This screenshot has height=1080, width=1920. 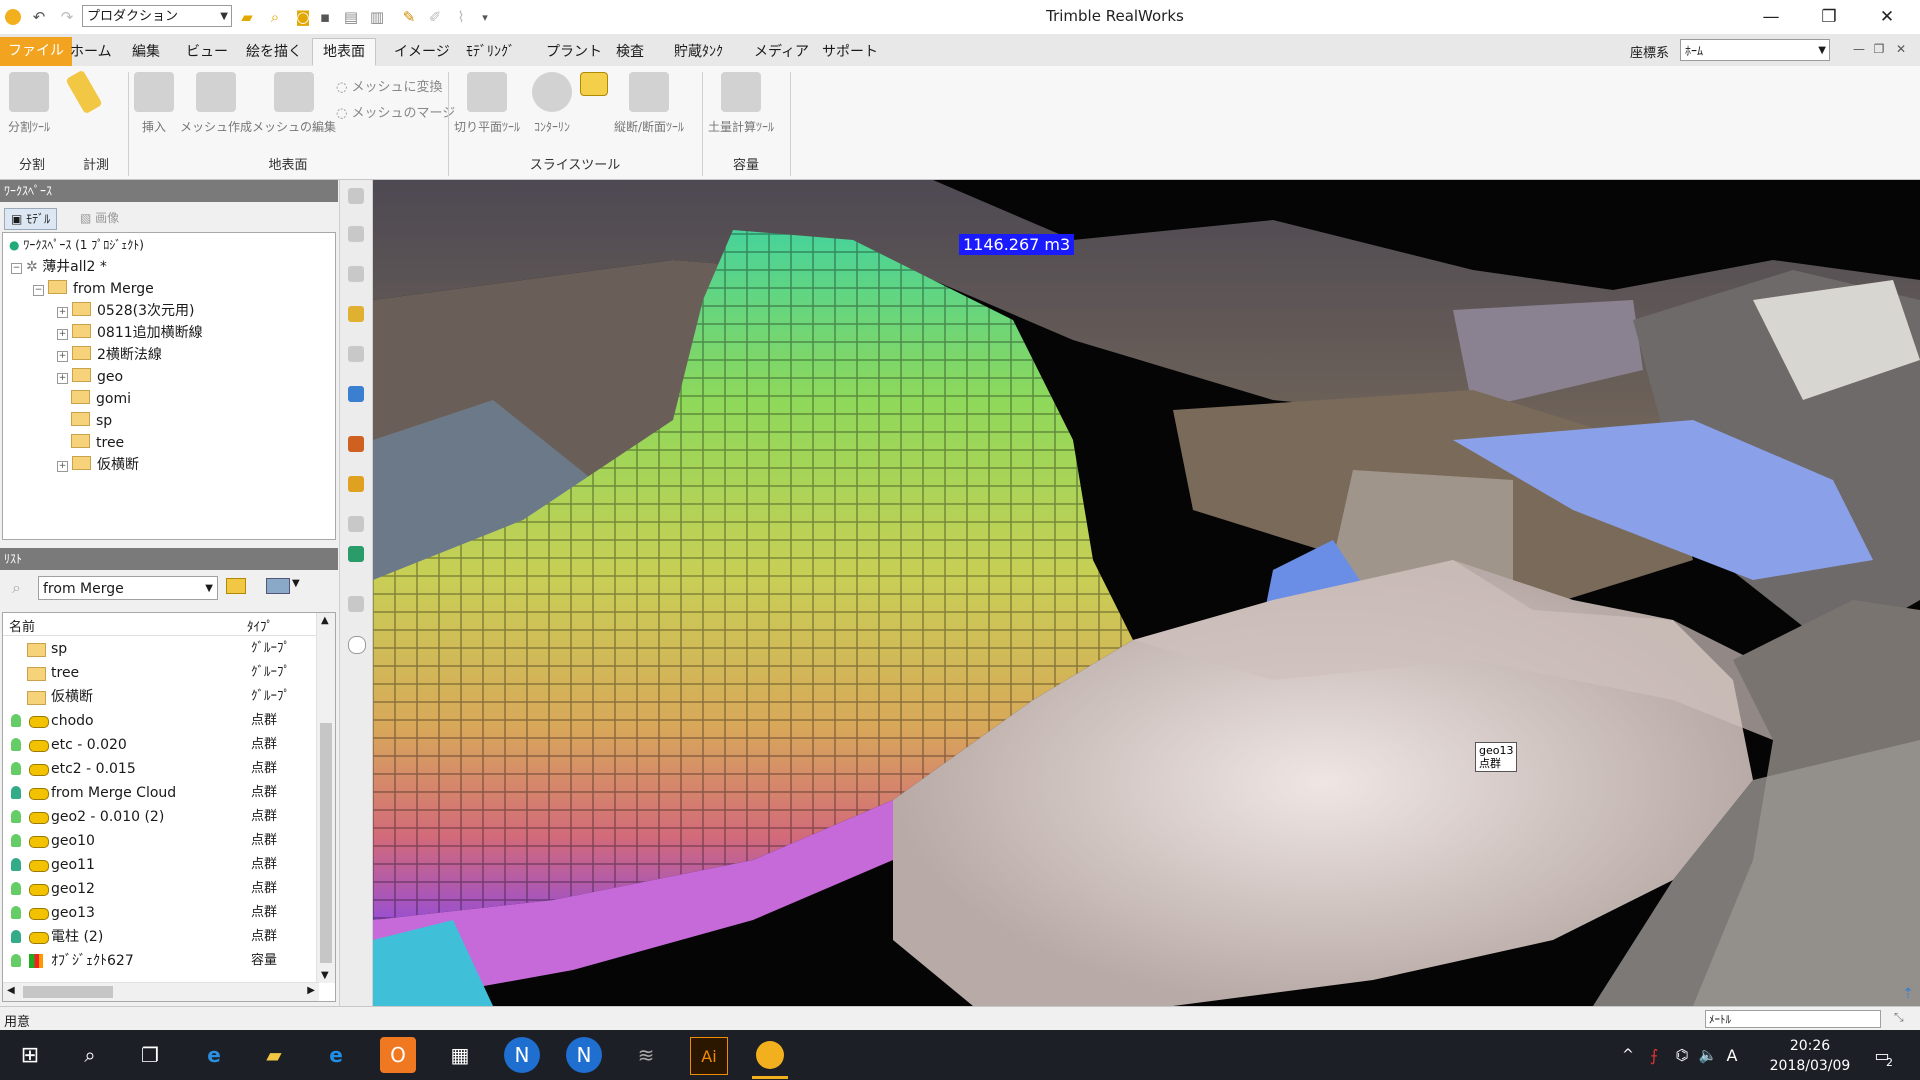 What do you see at coordinates (356, 444) in the screenshot?
I see `camera-position-icon` at bounding box center [356, 444].